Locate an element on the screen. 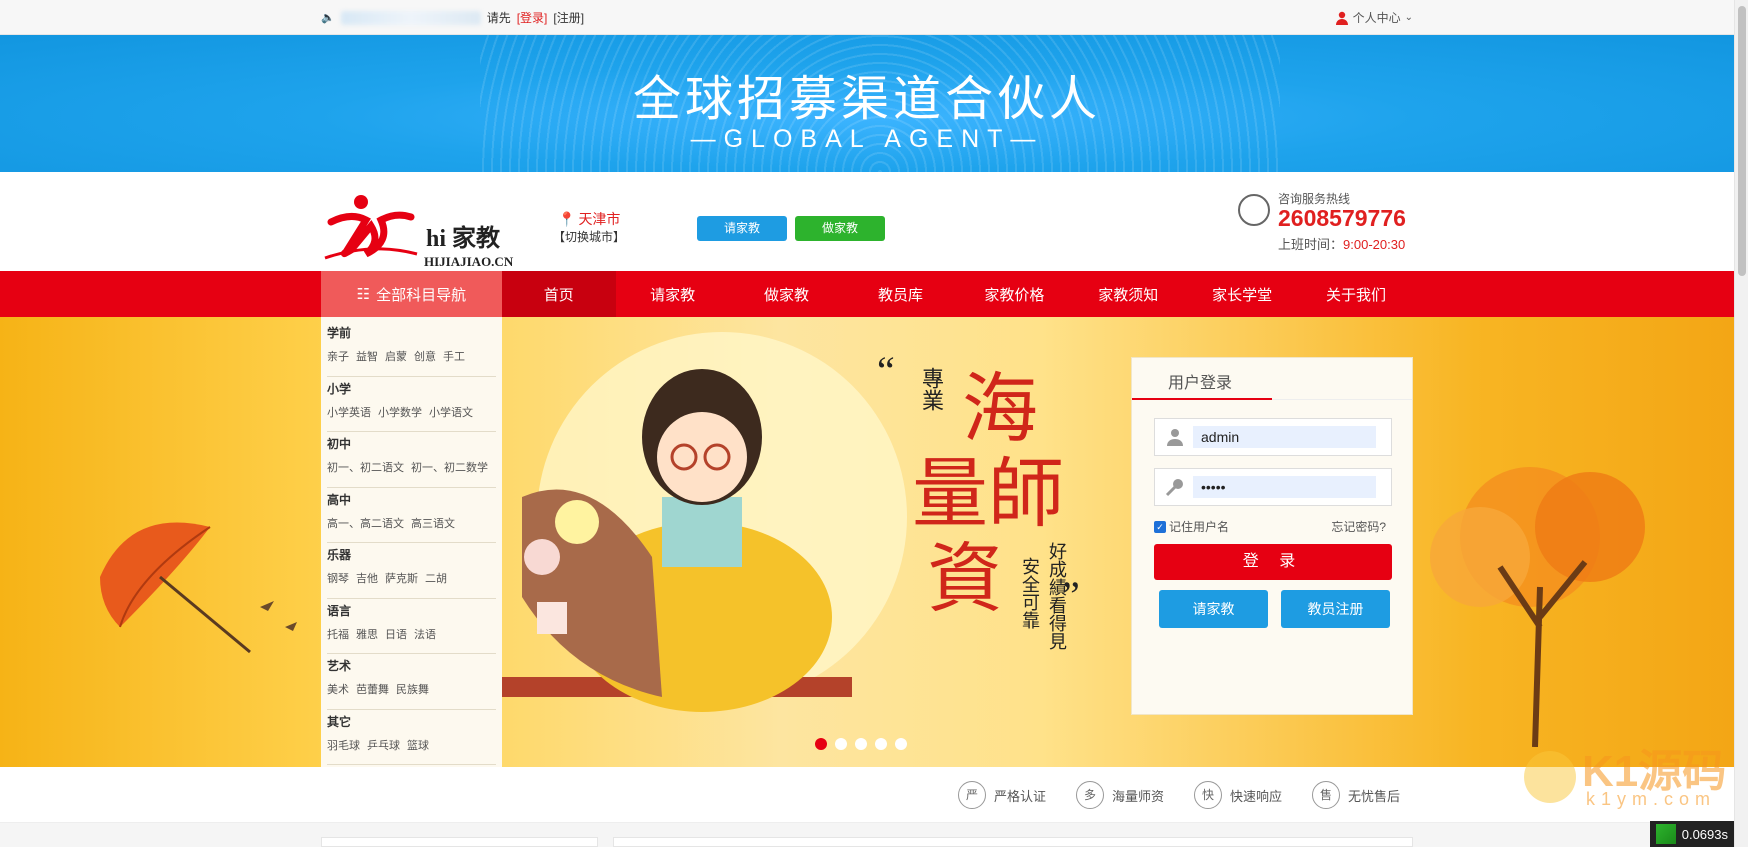 This screenshot has height=847, width=1748. subject-link: 芭蕾舞 is located at coordinates (372, 689).